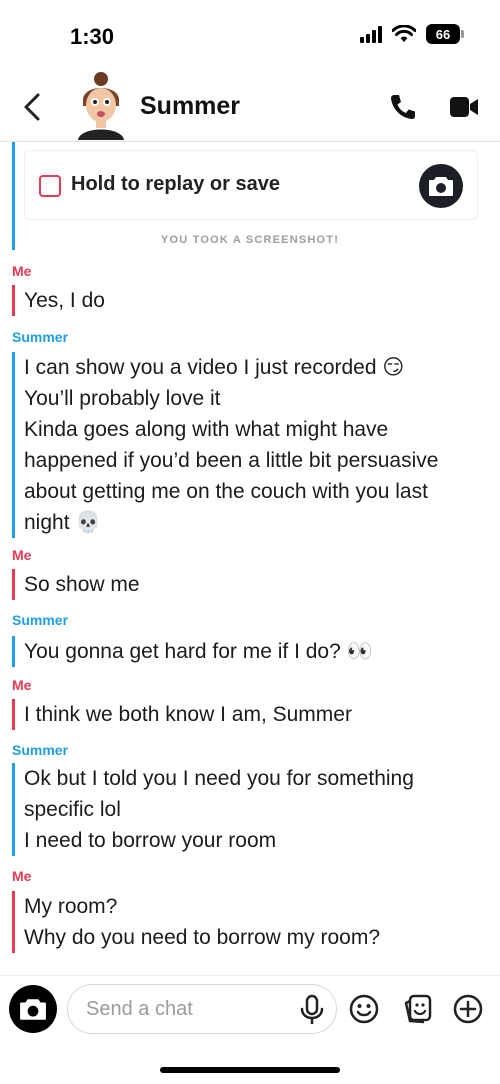 This screenshot has width=500, height=1084. Describe the element at coordinates (404, 33) in the screenshot. I see `wifi-icon` at that location.